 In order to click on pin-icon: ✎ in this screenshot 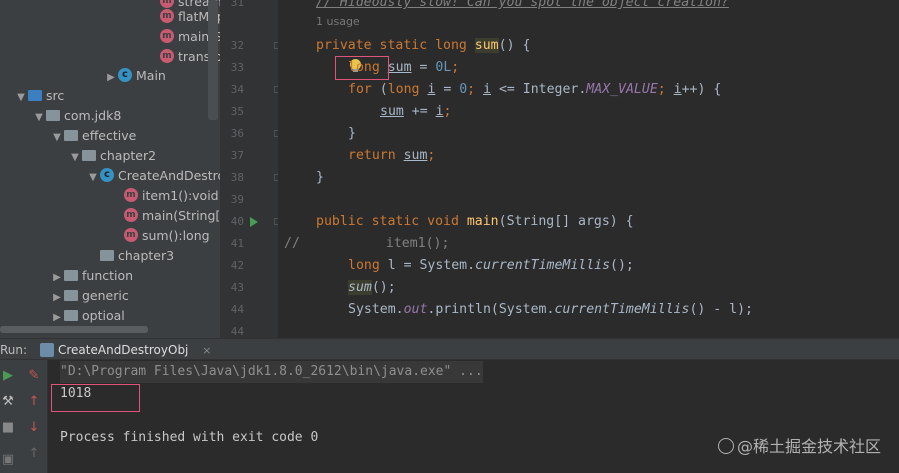, I will do `click(34, 376)`.